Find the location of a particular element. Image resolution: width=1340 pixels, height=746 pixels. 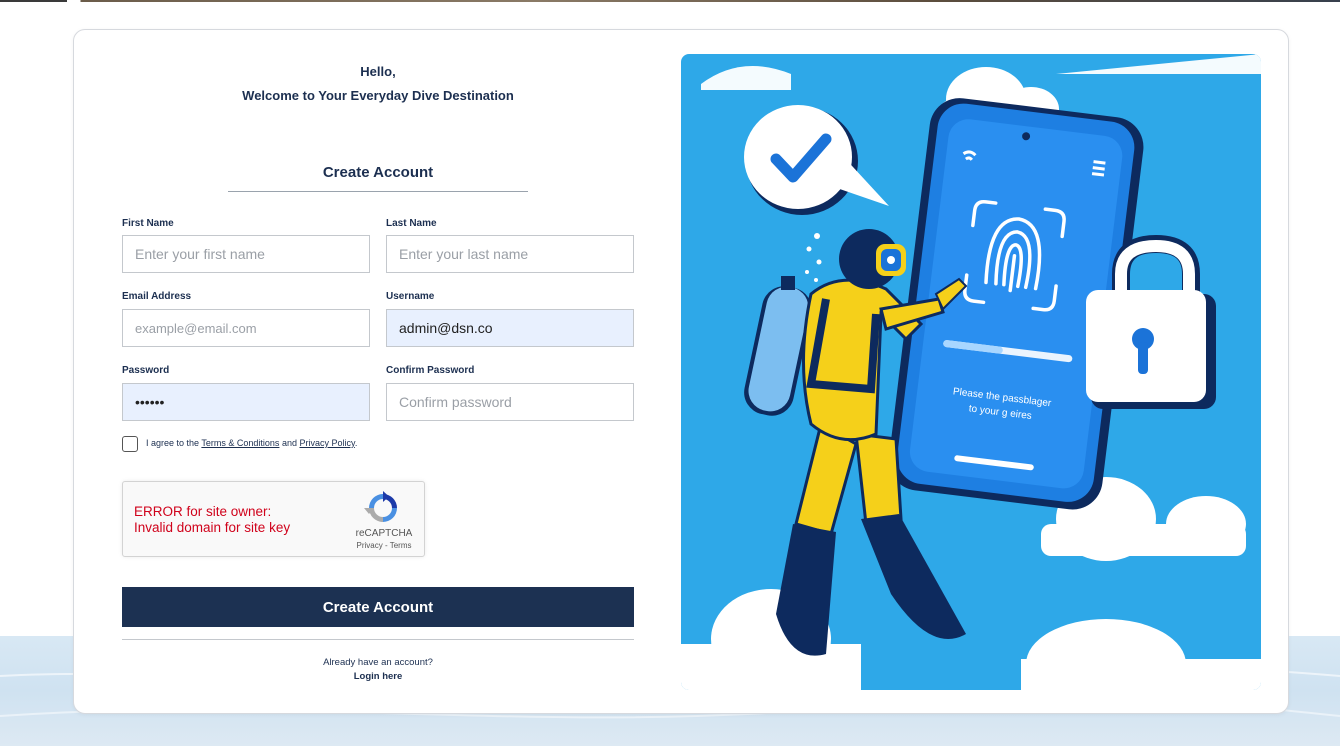

privacy-link: Privacy Policy is located at coordinates (326, 443).